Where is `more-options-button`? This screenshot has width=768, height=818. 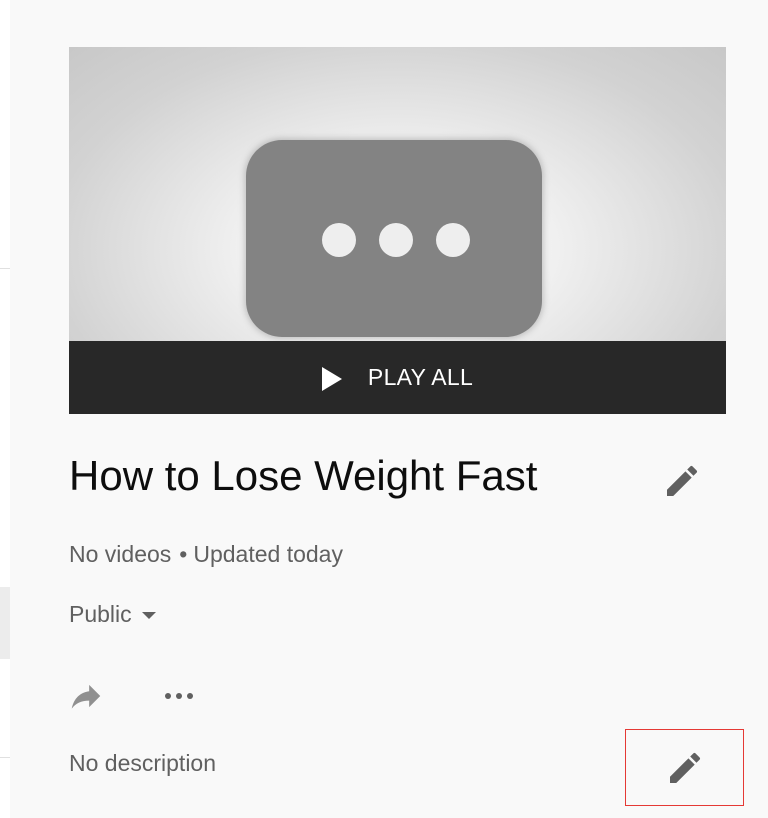 more-options-button is located at coordinates (179, 696).